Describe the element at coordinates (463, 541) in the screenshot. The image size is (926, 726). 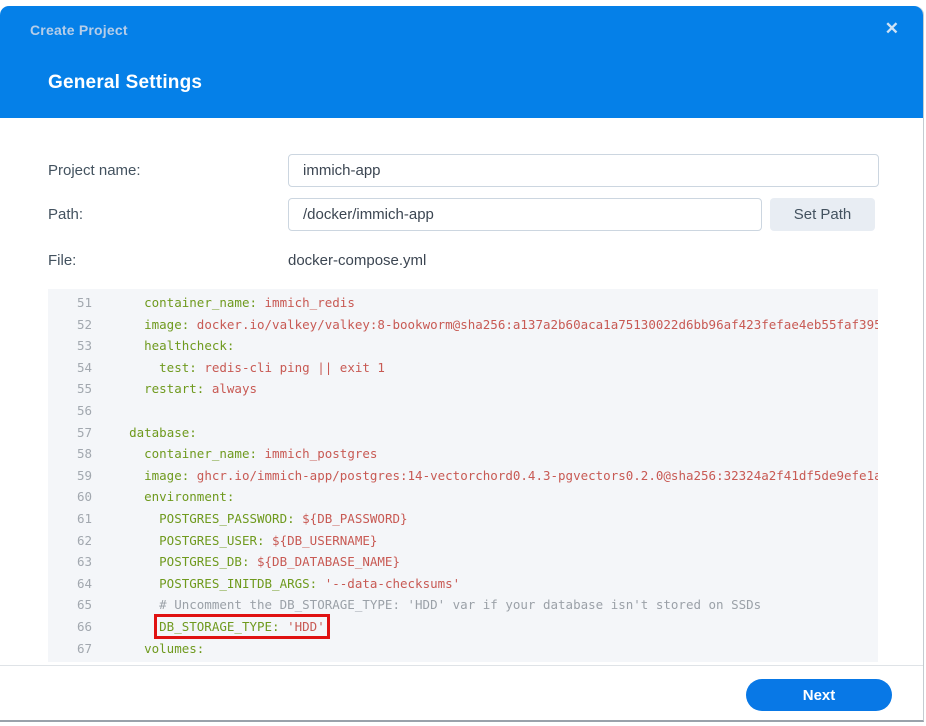
I see `code-line: 62 POSTGRES_USER: ${DB_USERNAME}` at that location.